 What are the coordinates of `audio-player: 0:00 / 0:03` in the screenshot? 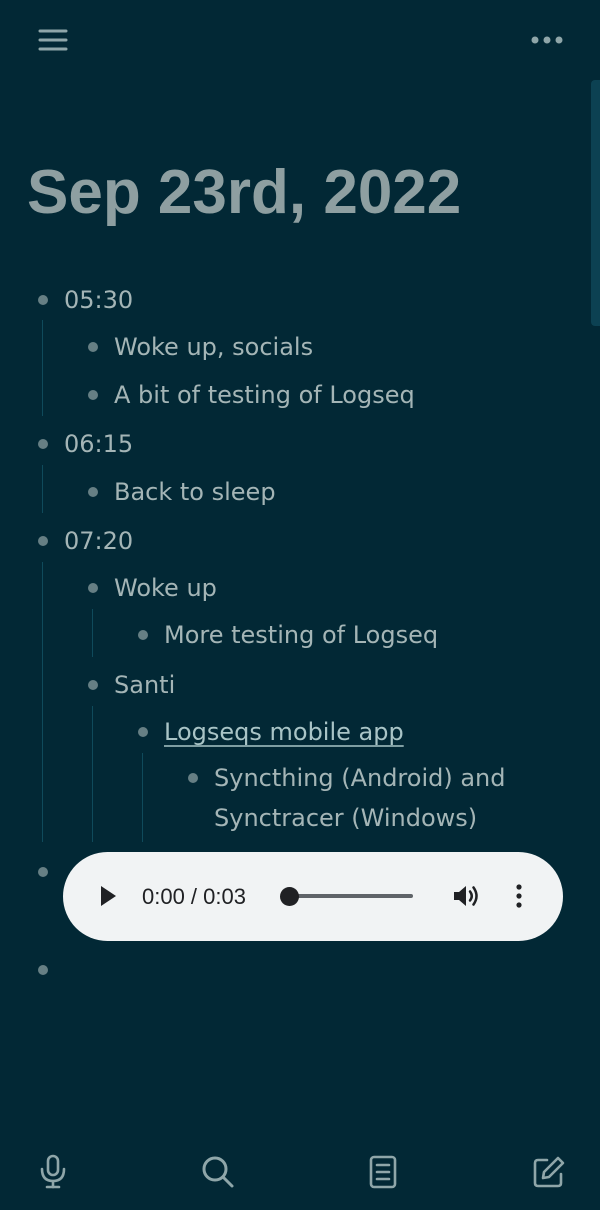 It's located at (313, 896).